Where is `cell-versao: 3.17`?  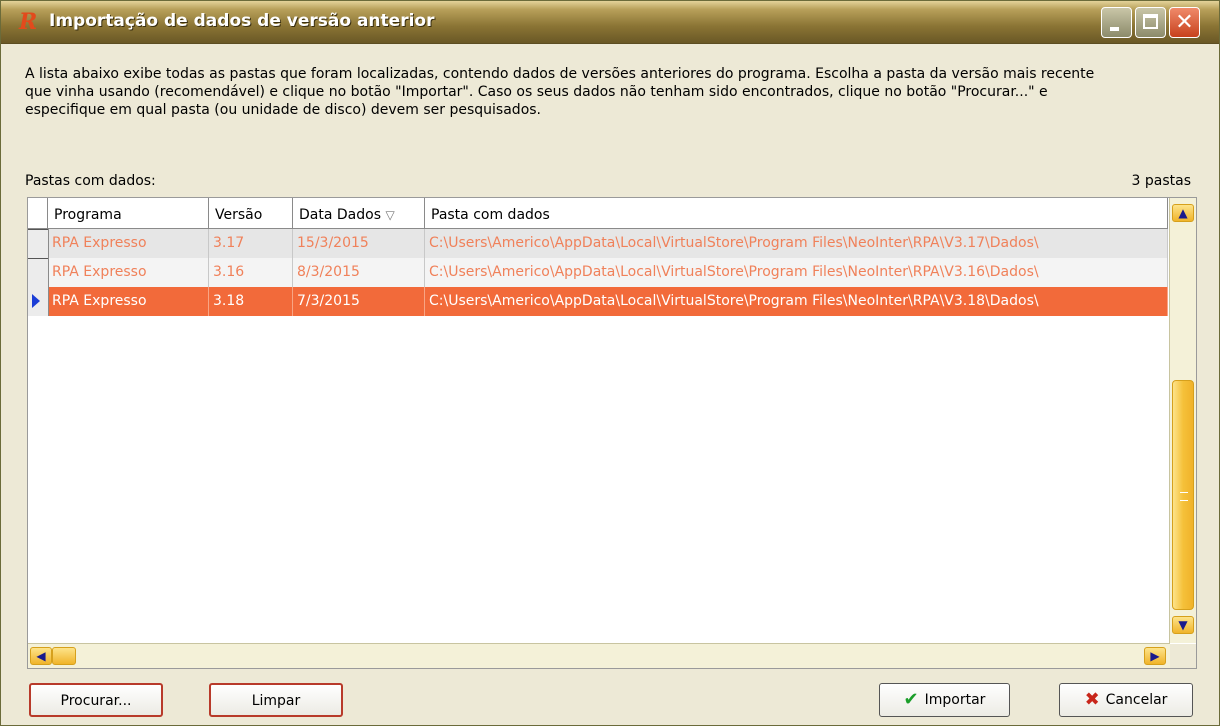
cell-versao: 3.17 is located at coordinates (251, 243).